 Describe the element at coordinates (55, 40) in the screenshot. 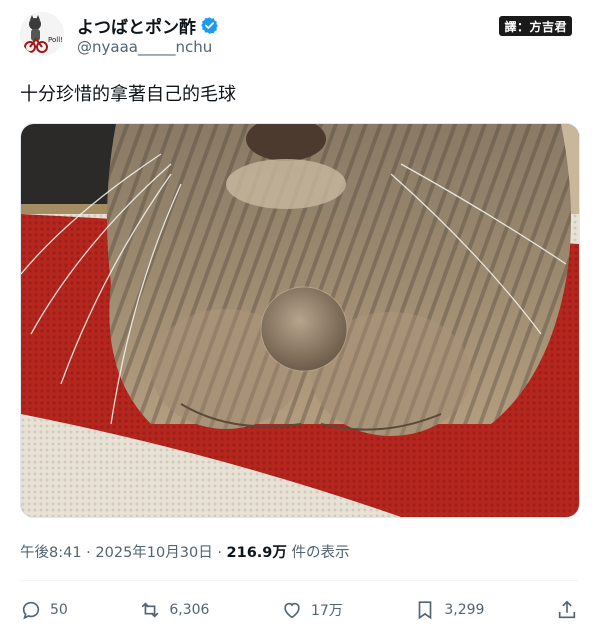

I see `avatar-caption: Poll!` at that location.